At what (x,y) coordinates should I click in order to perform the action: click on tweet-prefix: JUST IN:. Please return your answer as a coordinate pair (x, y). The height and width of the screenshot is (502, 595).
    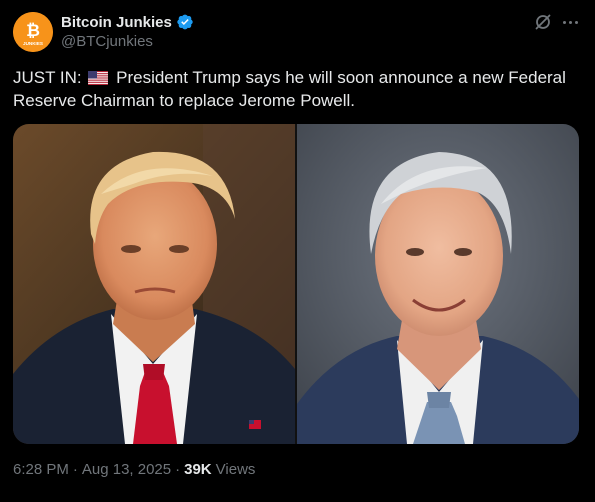
    Looking at the image, I should click on (47, 77).